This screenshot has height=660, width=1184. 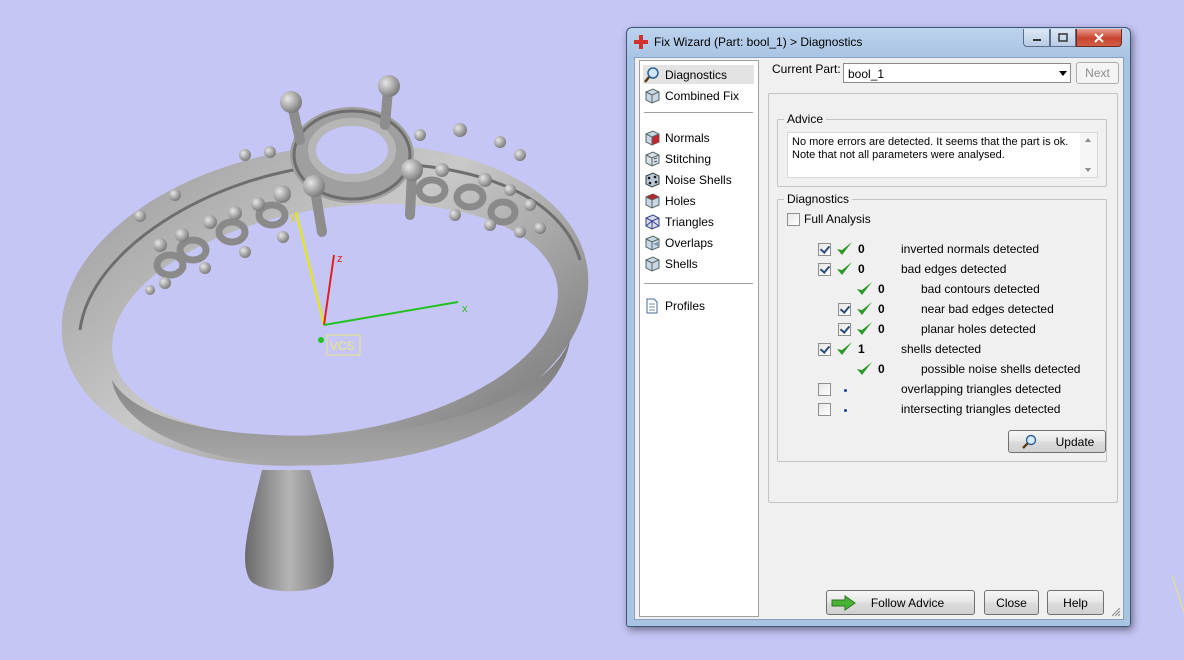 What do you see at coordinates (698, 74) in the screenshot?
I see `nav-item-diagnostics: Diagnostics` at bounding box center [698, 74].